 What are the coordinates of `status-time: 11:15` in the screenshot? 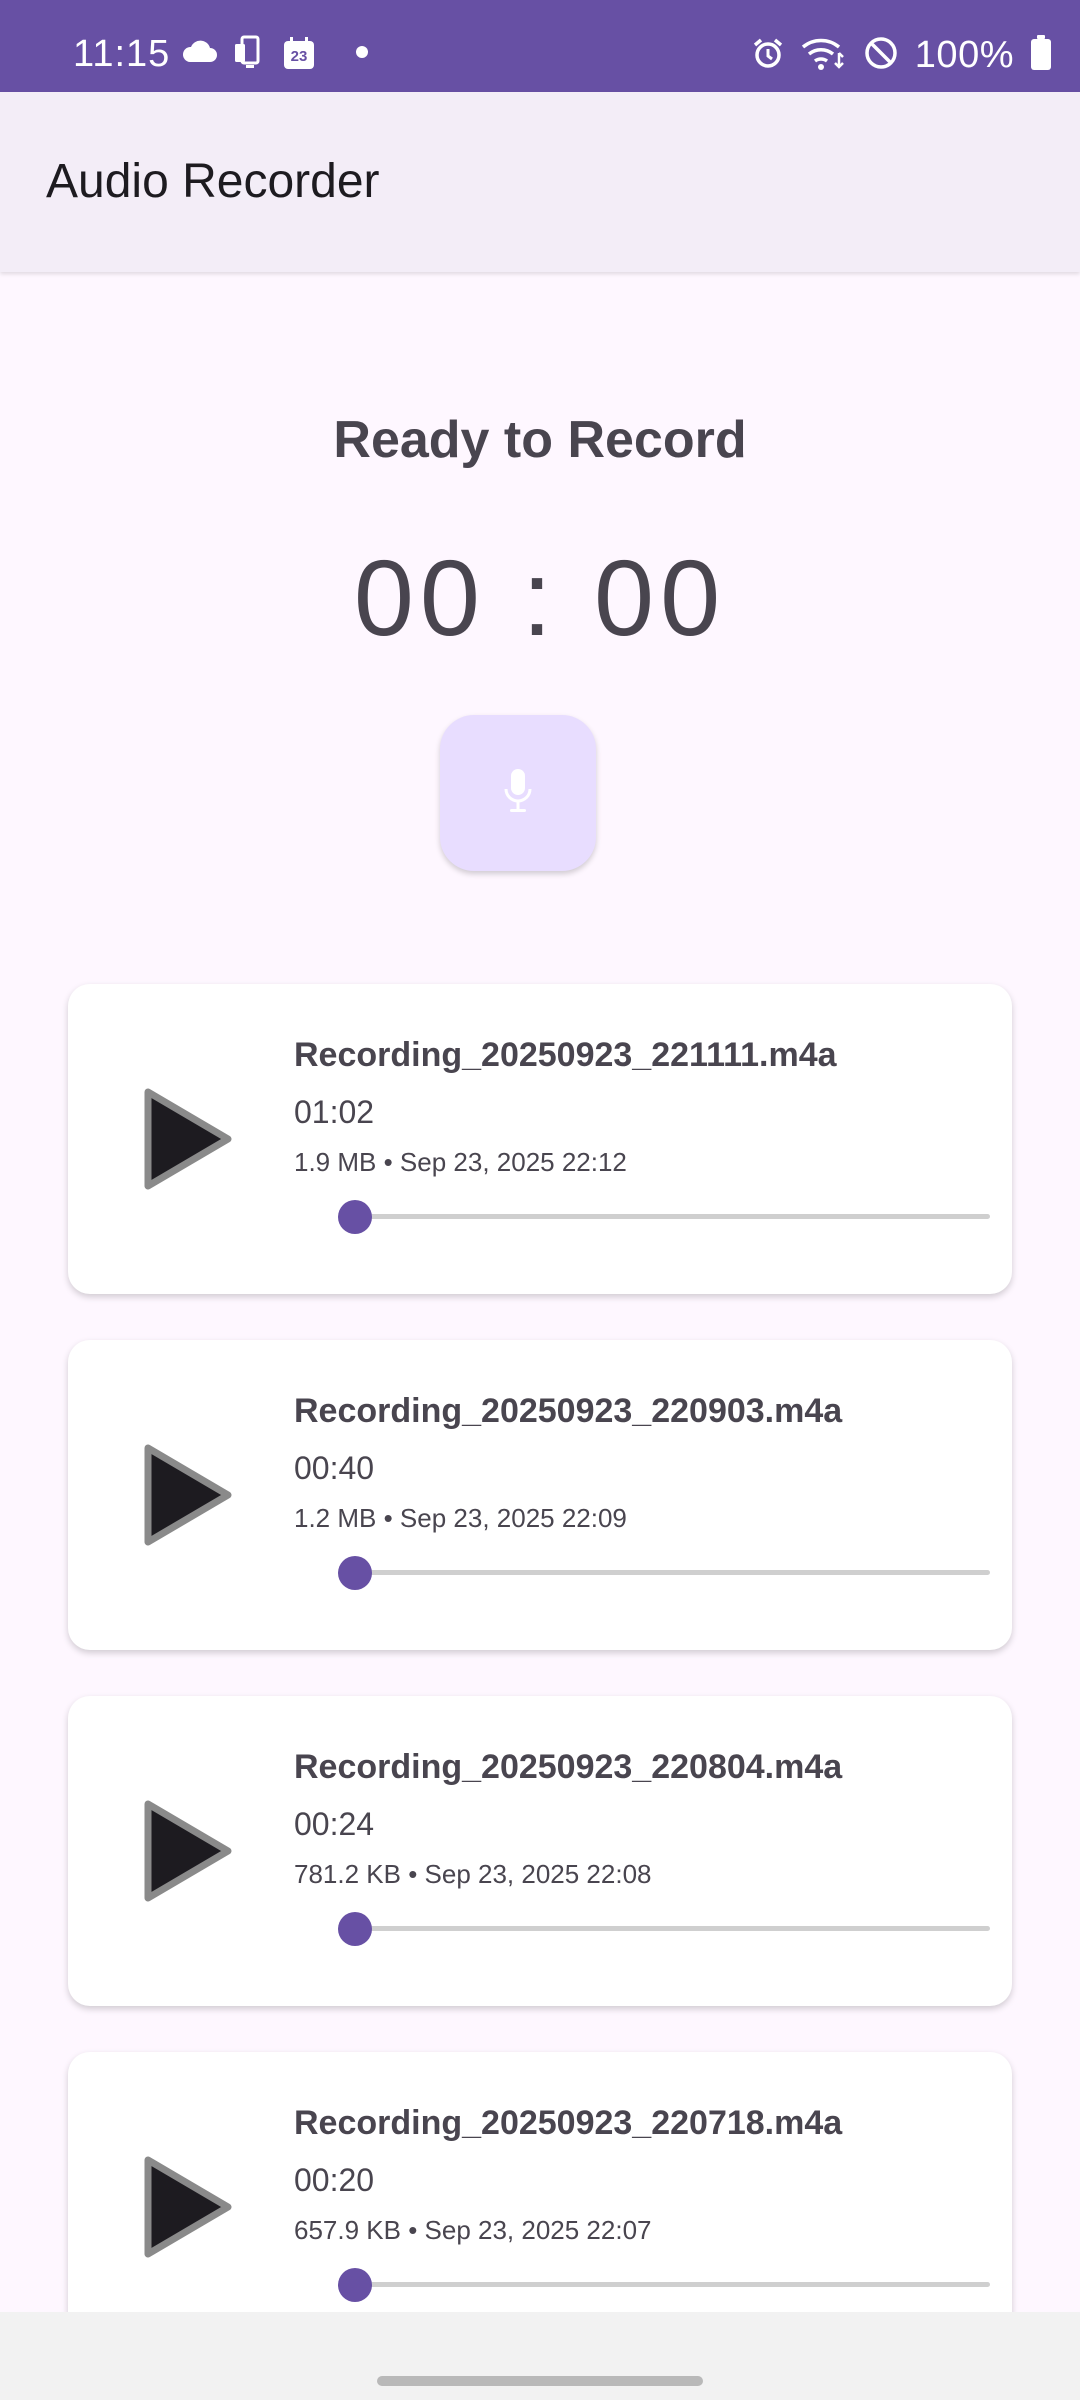 It's located at (122, 54).